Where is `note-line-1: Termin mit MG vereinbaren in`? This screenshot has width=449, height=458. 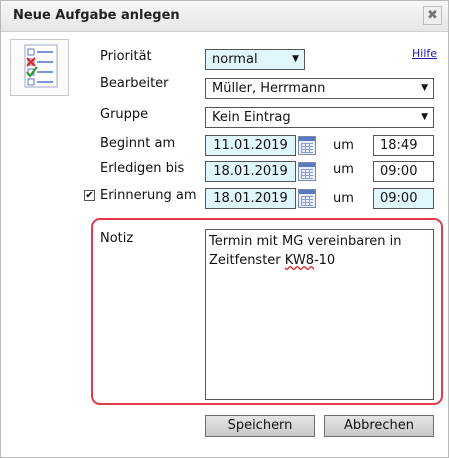 note-line-1: Termin mit MG vereinbaren in is located at coordinates (305, 241).